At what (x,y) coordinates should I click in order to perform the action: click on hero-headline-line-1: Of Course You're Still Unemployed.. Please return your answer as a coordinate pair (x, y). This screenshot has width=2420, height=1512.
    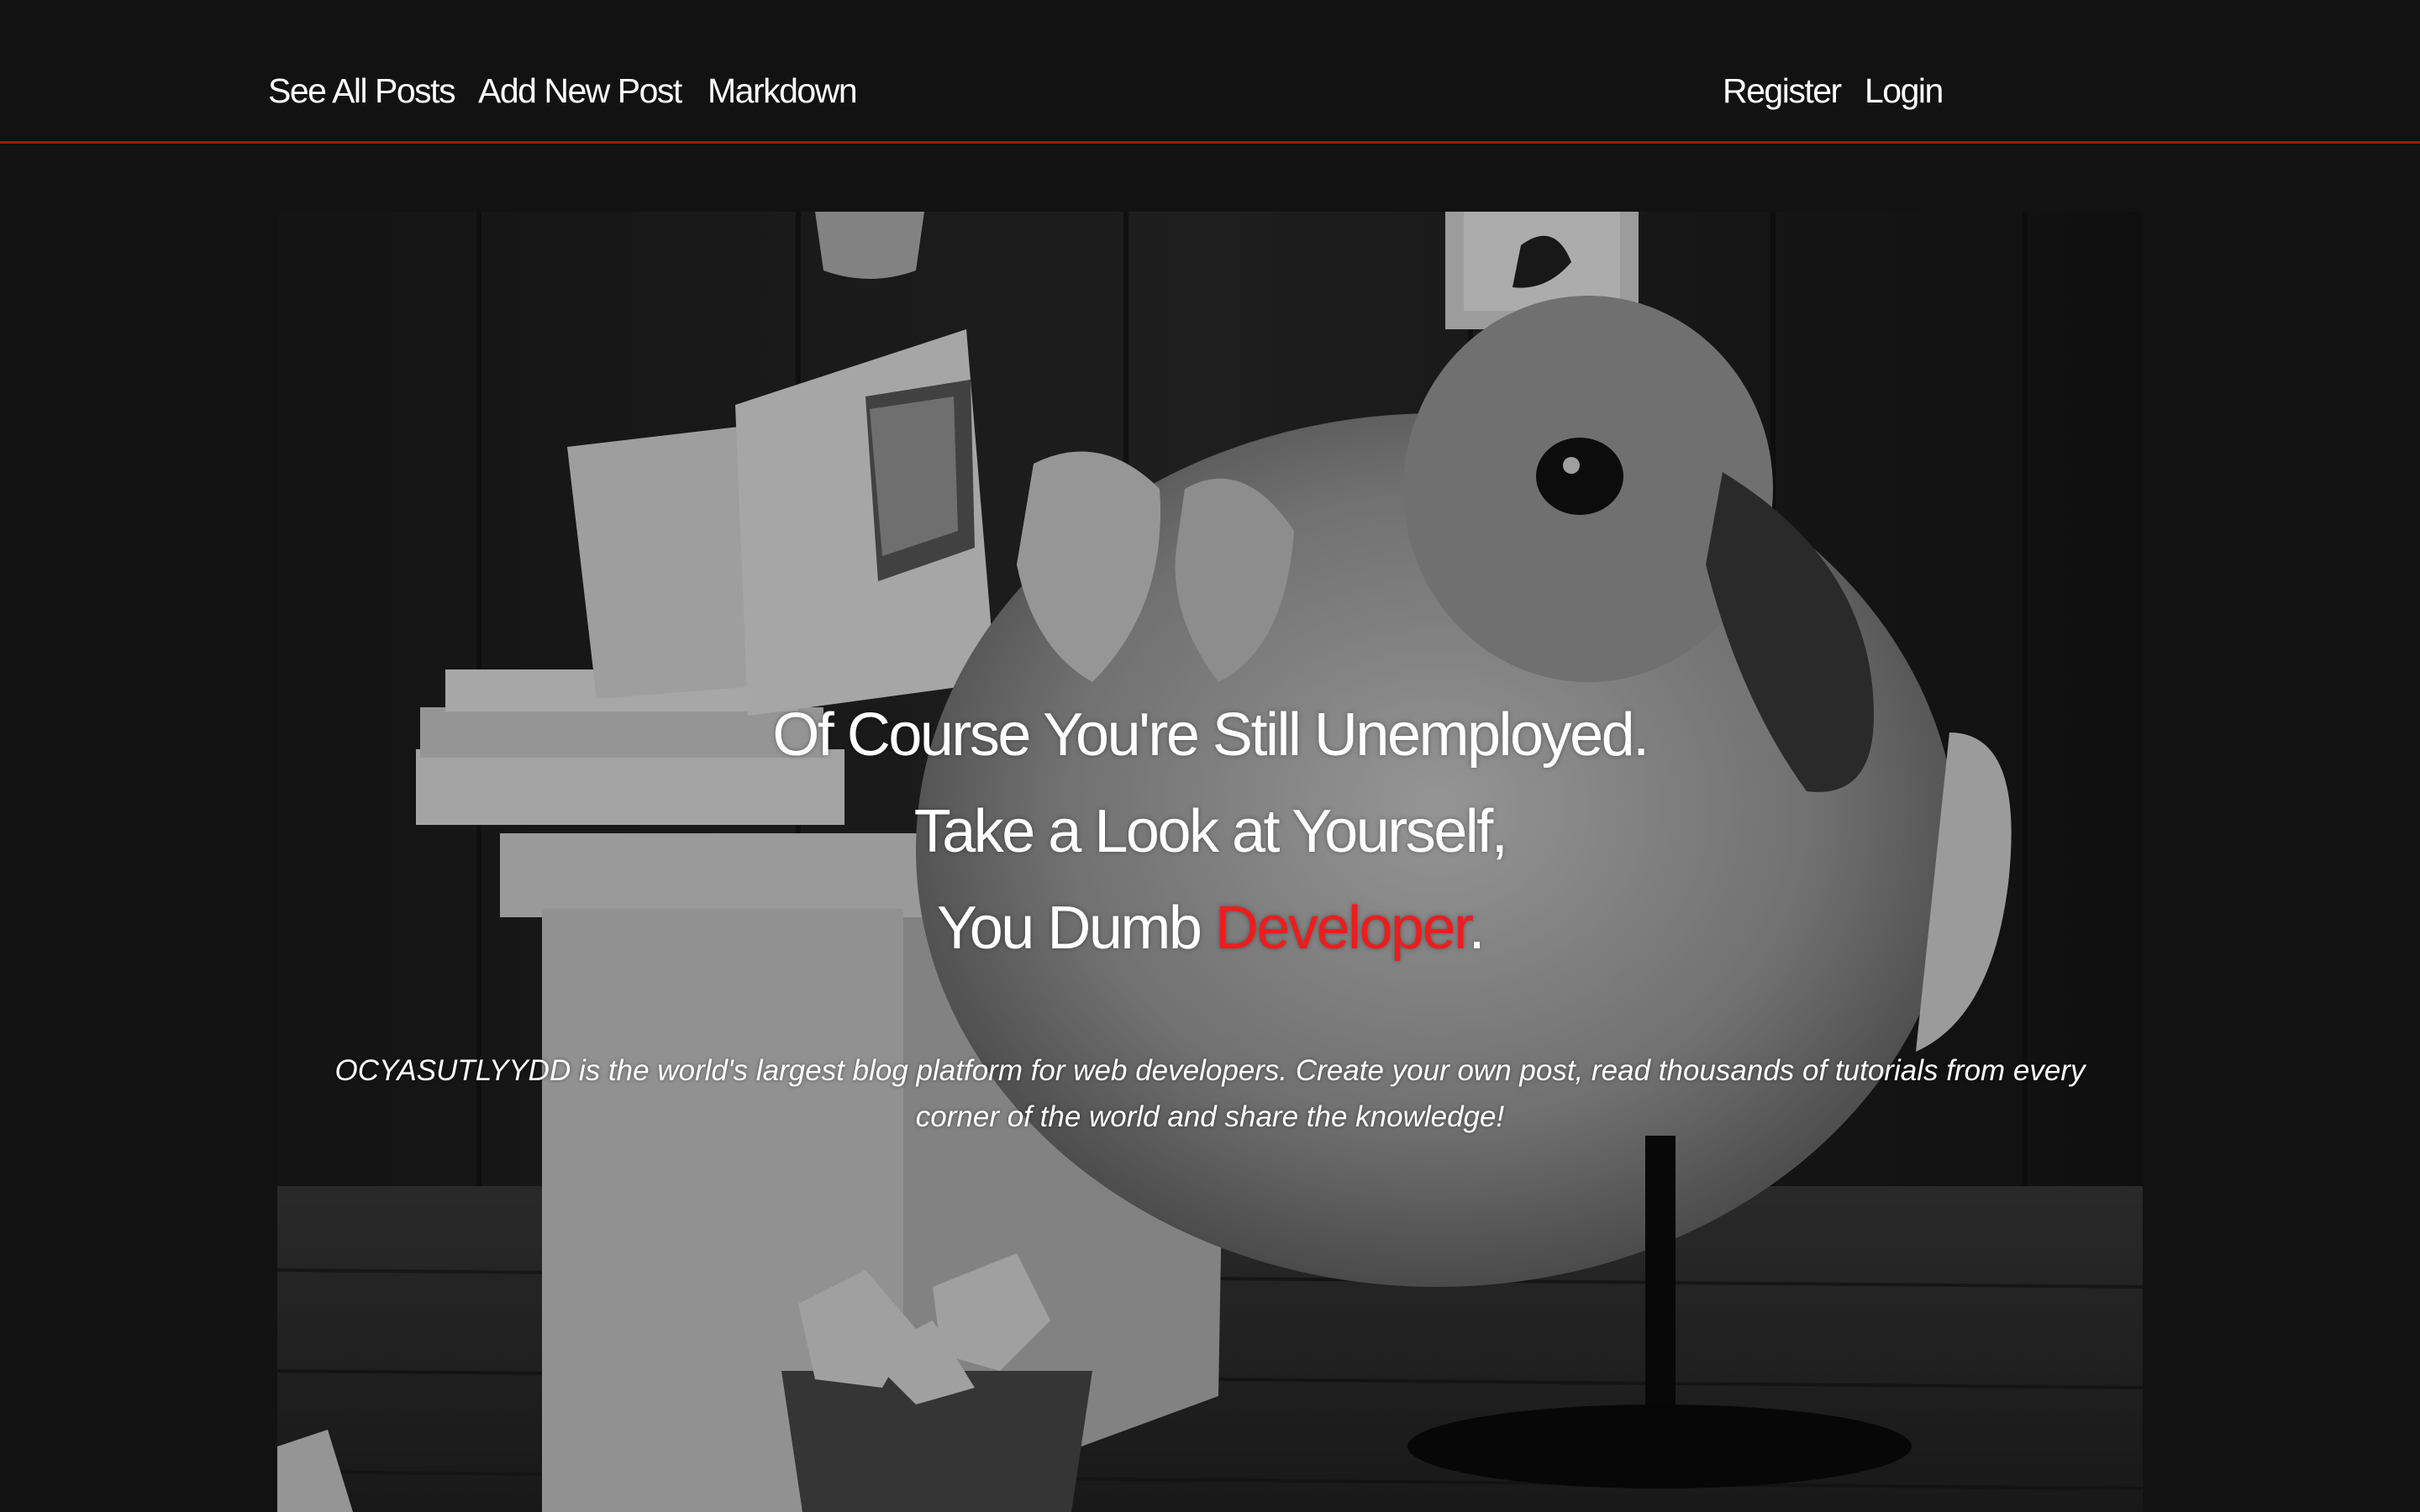
    Looking at the image, I should click on (1210, 735).